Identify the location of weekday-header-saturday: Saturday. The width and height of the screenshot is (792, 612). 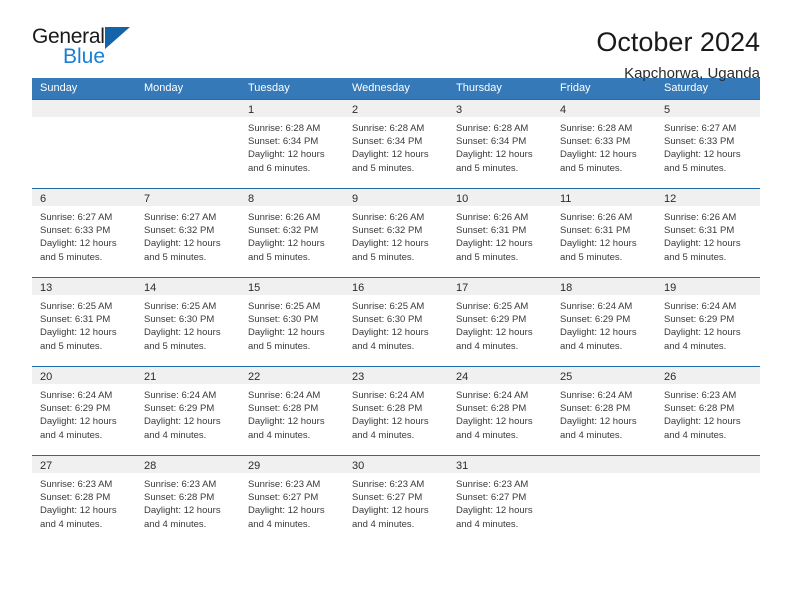
(686, 88).